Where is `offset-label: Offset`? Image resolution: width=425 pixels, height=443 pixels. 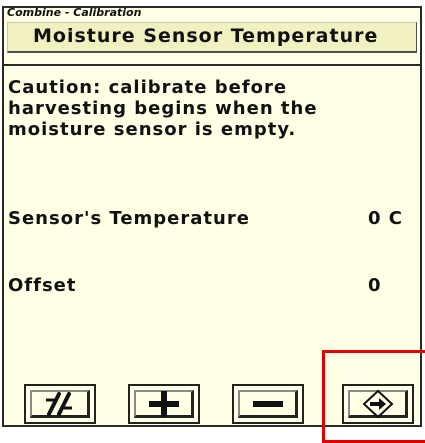 offset-label: Offset is located at coordinates (42, 285).